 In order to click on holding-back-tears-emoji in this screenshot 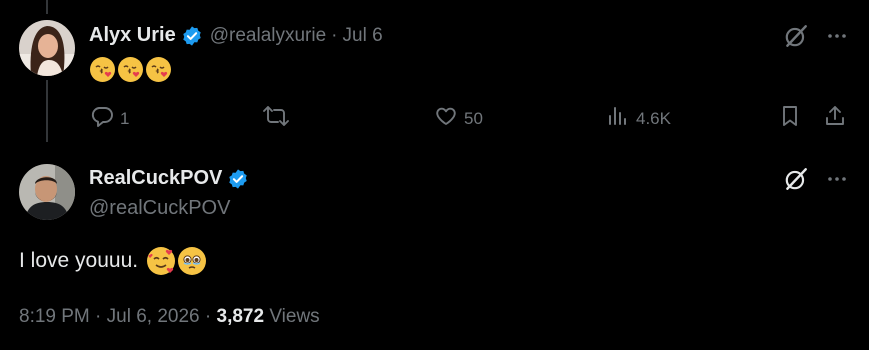, I will do `click(192, 261)`.